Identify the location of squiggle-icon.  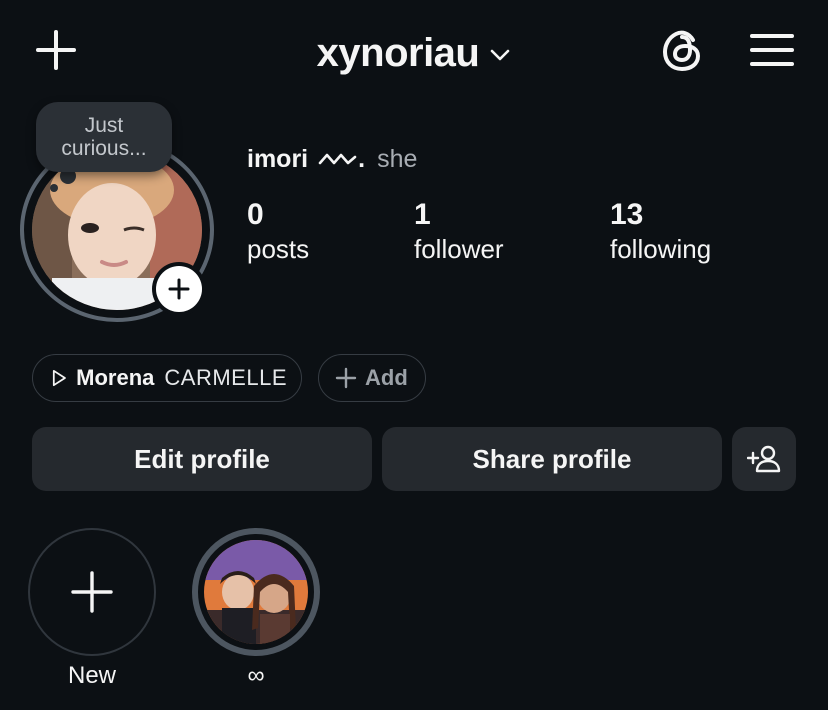
(337, 159).